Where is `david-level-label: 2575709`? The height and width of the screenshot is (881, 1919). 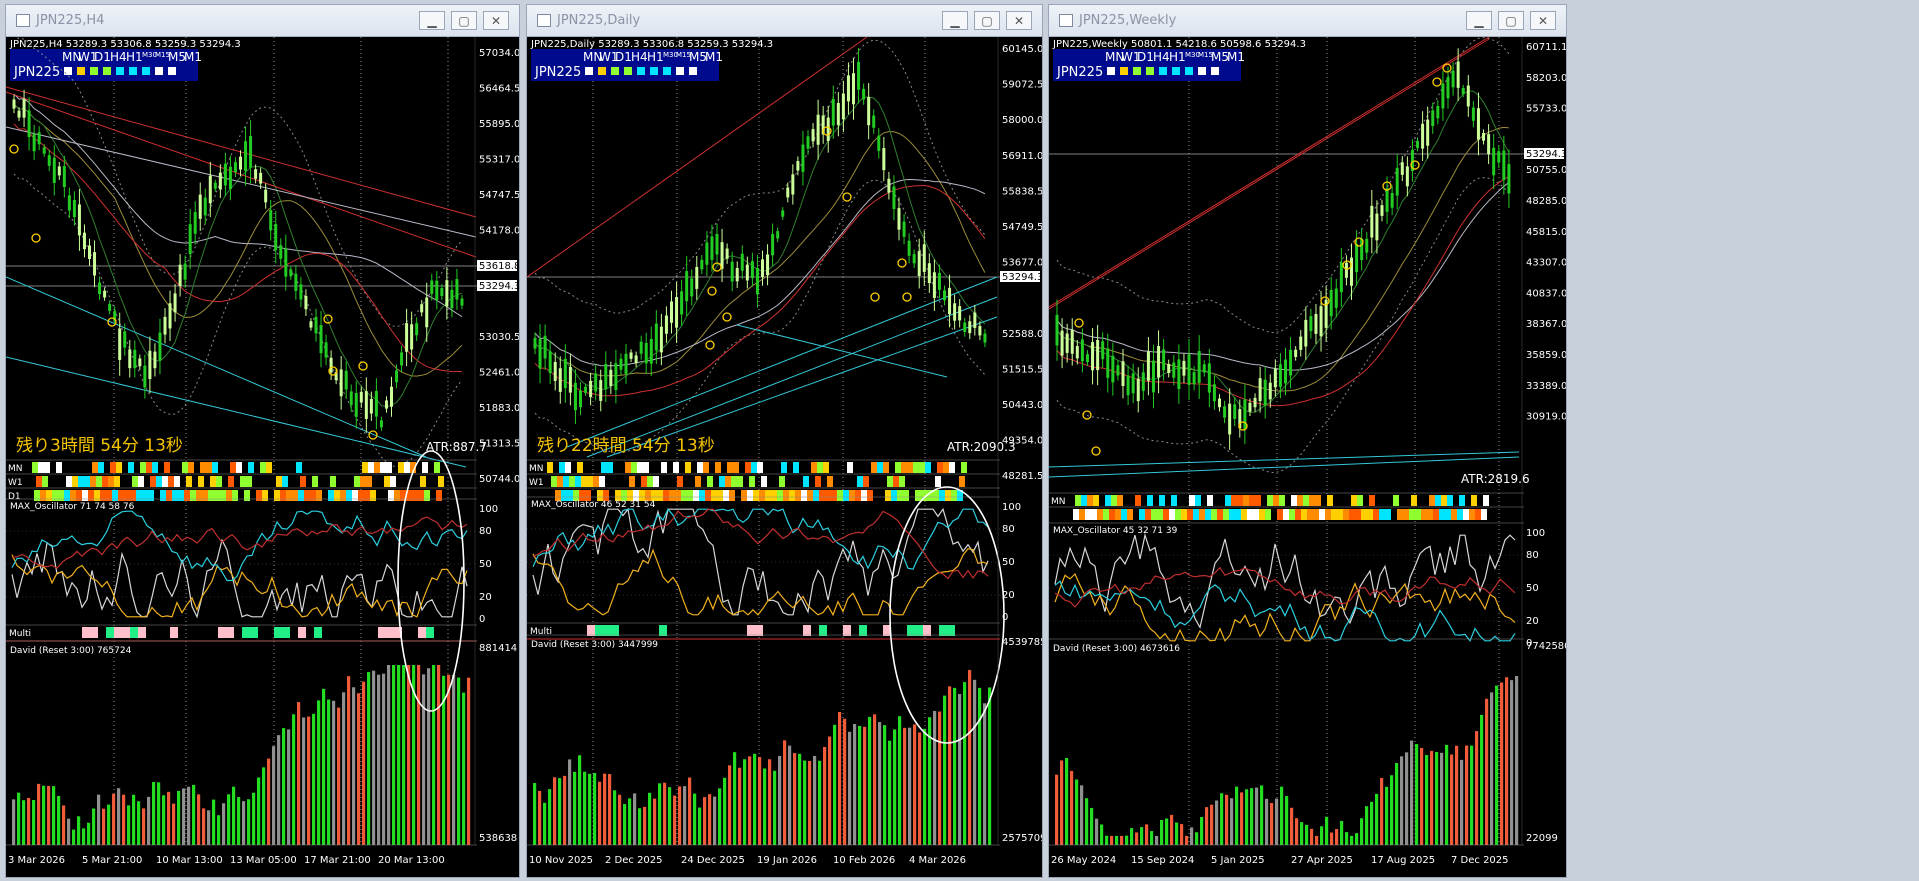
david-level-label: 2575709 is located at coordinates (1022, 838).